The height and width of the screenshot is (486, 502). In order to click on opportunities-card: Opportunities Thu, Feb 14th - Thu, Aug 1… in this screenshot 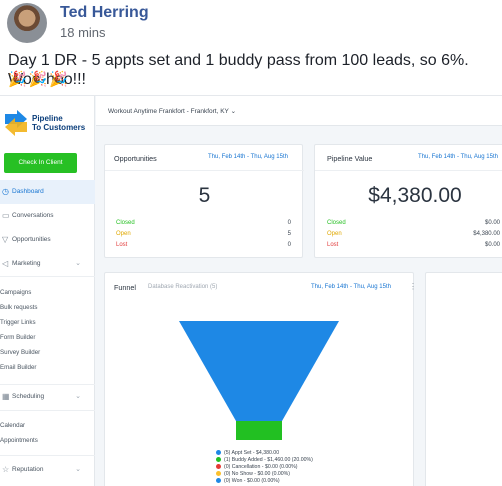, I will do `click(204, 201)`.